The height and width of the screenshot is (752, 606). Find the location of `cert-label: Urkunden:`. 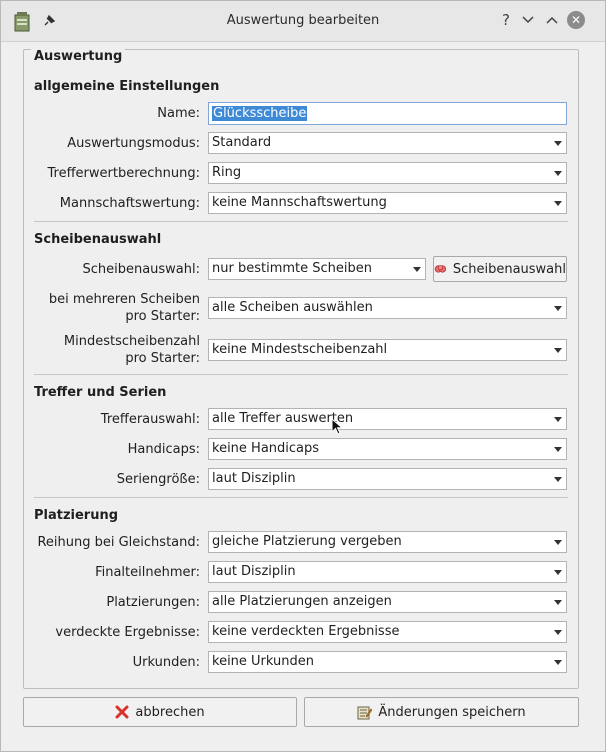

cert-label: Urkunden: is located at coordinates (166, 662).